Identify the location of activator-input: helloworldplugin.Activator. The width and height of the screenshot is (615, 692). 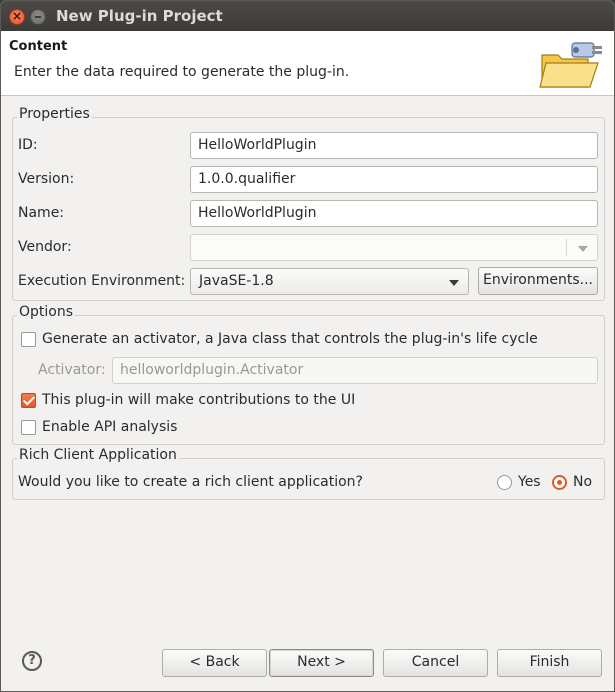
(355, 370).